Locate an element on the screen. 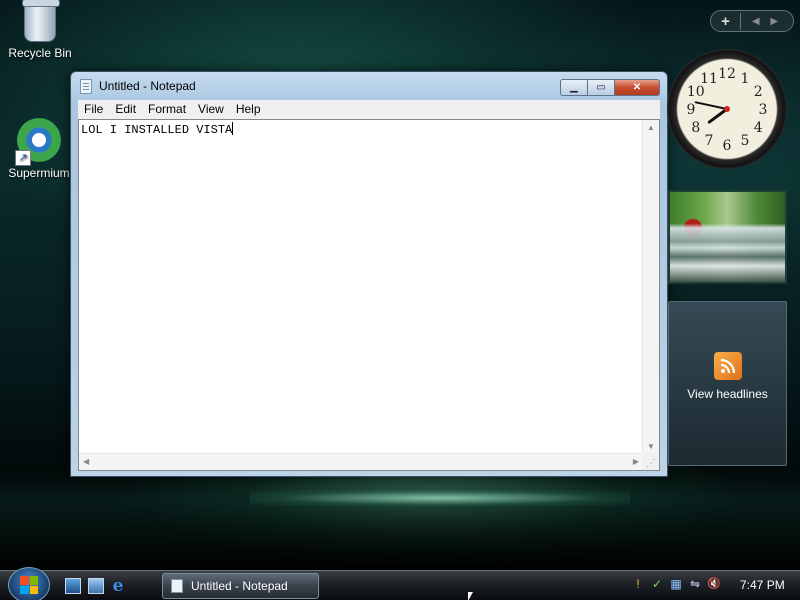  sidebar-toolbar: + ◀ ▶ is located at coordinates (752, 21).